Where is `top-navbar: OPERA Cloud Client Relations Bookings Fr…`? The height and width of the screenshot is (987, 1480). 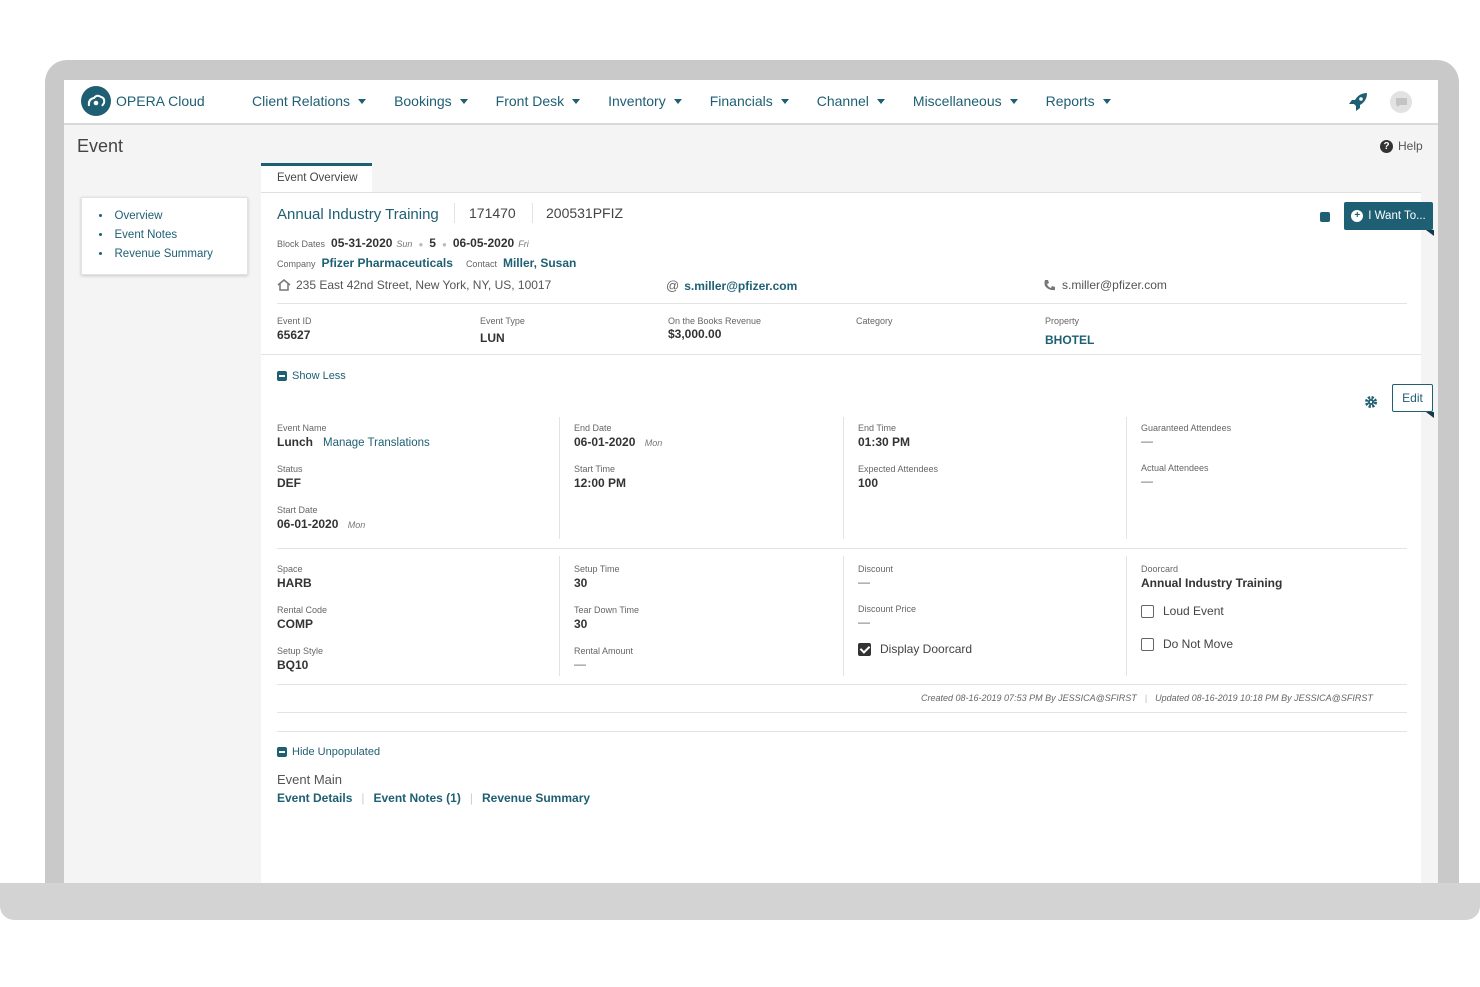
top-navbar: OPERA Cloud Client Relations Bookings Fr… is located at coordinates (751, 102).